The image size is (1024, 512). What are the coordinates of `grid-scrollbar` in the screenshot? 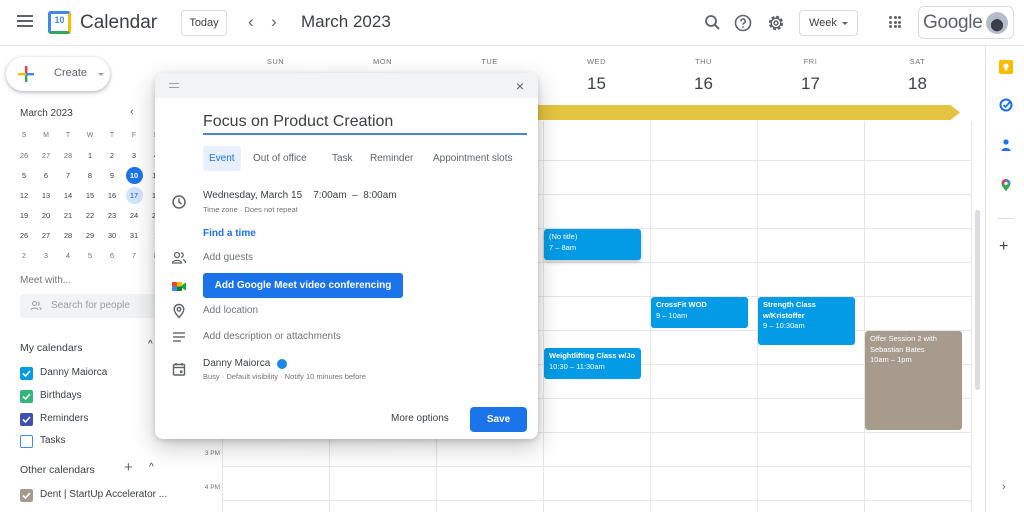 It's located at (977, 300).